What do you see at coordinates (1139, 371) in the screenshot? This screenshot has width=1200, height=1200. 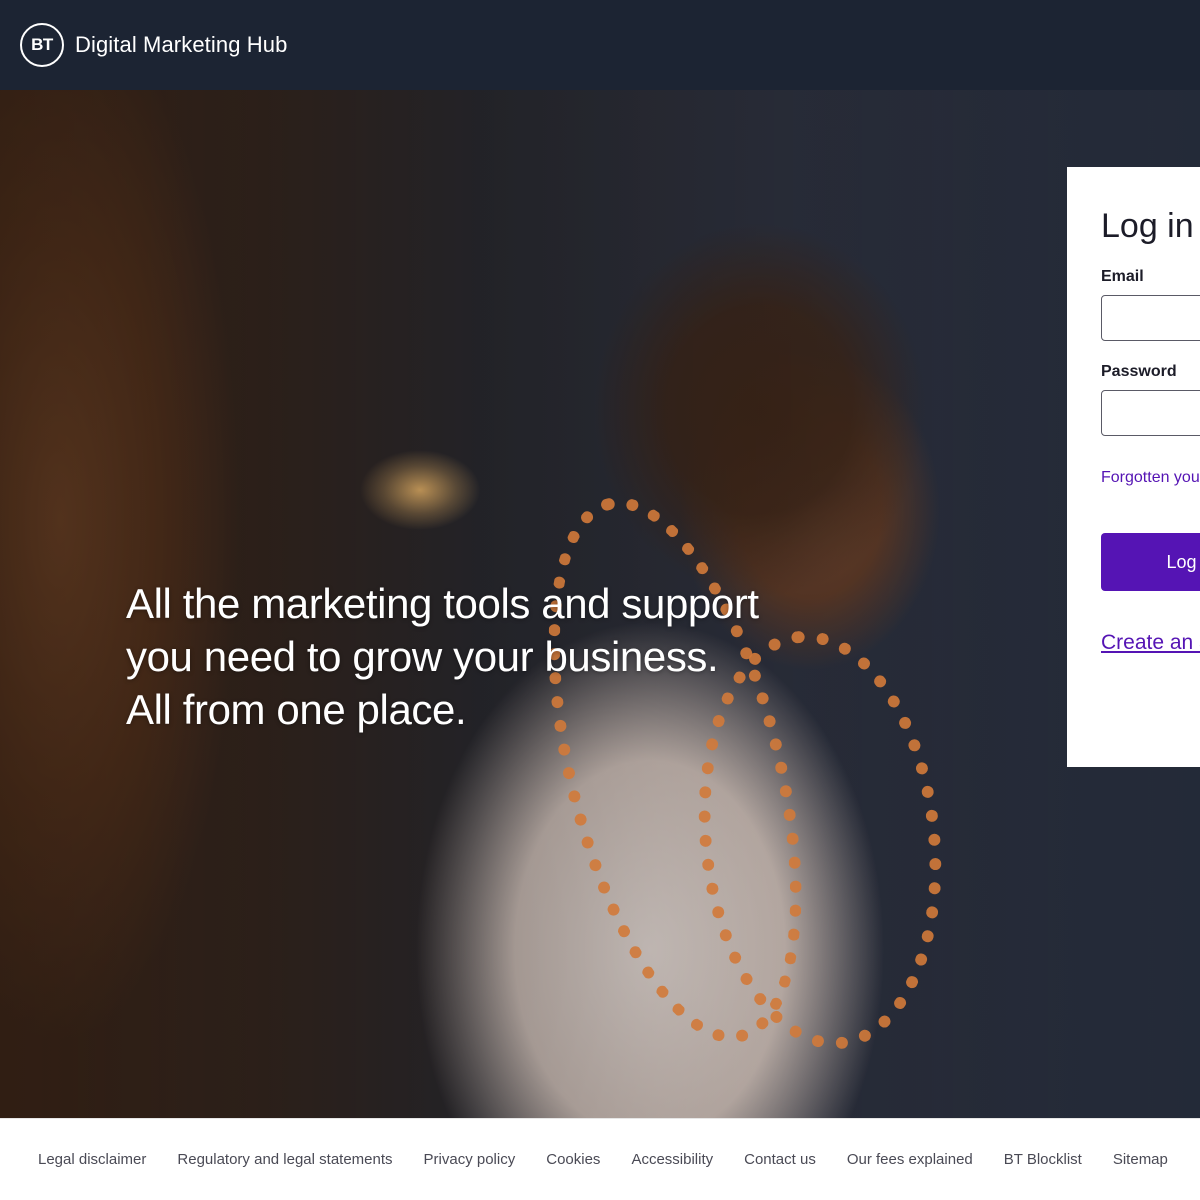 I see `password-label: Password` at bounding box center [1139, 371].